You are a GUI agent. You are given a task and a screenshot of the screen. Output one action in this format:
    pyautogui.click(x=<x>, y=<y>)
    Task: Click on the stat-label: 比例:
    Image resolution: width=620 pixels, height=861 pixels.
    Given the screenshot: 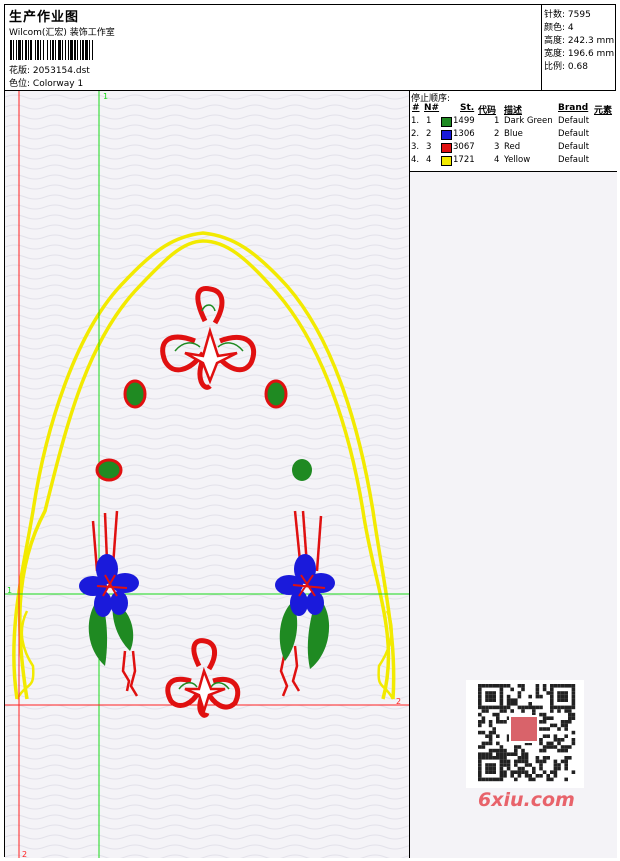 What is the action you would take?
    pyautogui.click(x=555, y=67)
    